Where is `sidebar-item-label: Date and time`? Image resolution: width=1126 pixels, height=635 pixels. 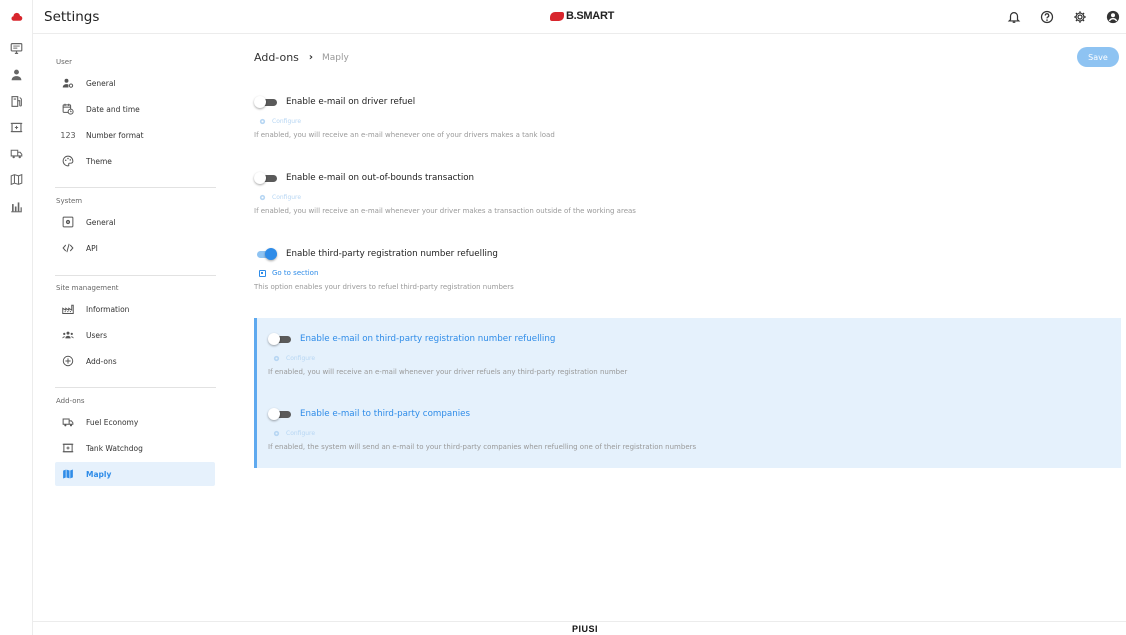 sidebar-item-label: Date and time is located at coordinates (113, 109).